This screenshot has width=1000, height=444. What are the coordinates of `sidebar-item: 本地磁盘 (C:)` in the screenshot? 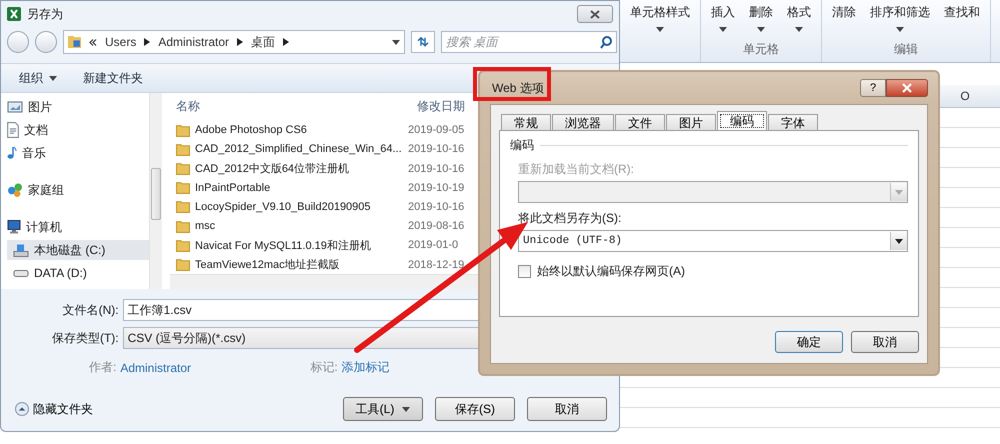 It's located at (78, 250).